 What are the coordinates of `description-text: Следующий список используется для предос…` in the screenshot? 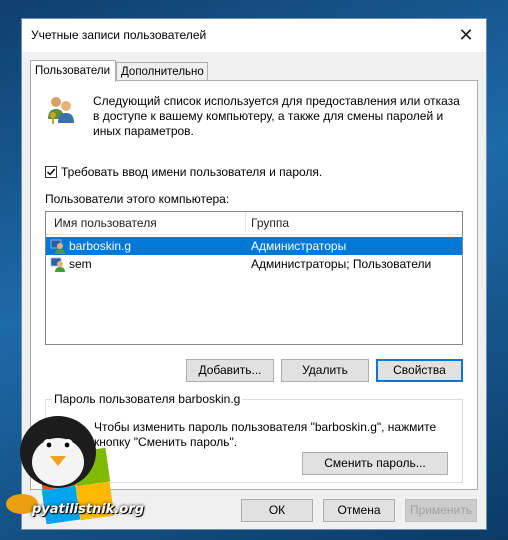 It's located at (276, 116).